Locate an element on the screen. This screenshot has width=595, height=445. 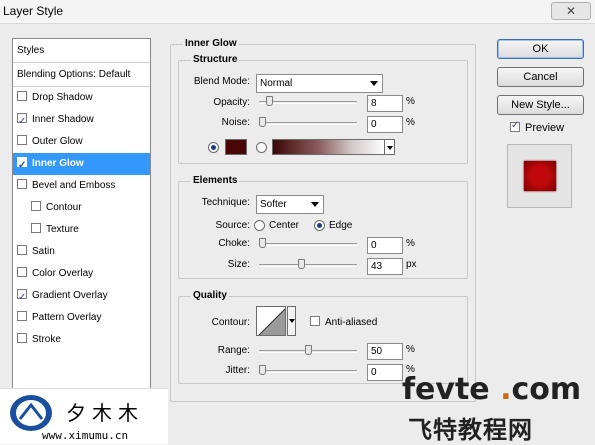
preview-checkbox: Preview is located at coordinates (537, 127).